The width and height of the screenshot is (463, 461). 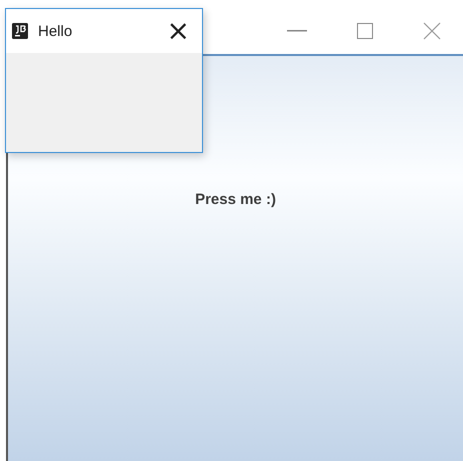 What do you see at coordinates (297, 31) in the screenshot?
I see `minimize-icon` at bounding box center [297, 31].